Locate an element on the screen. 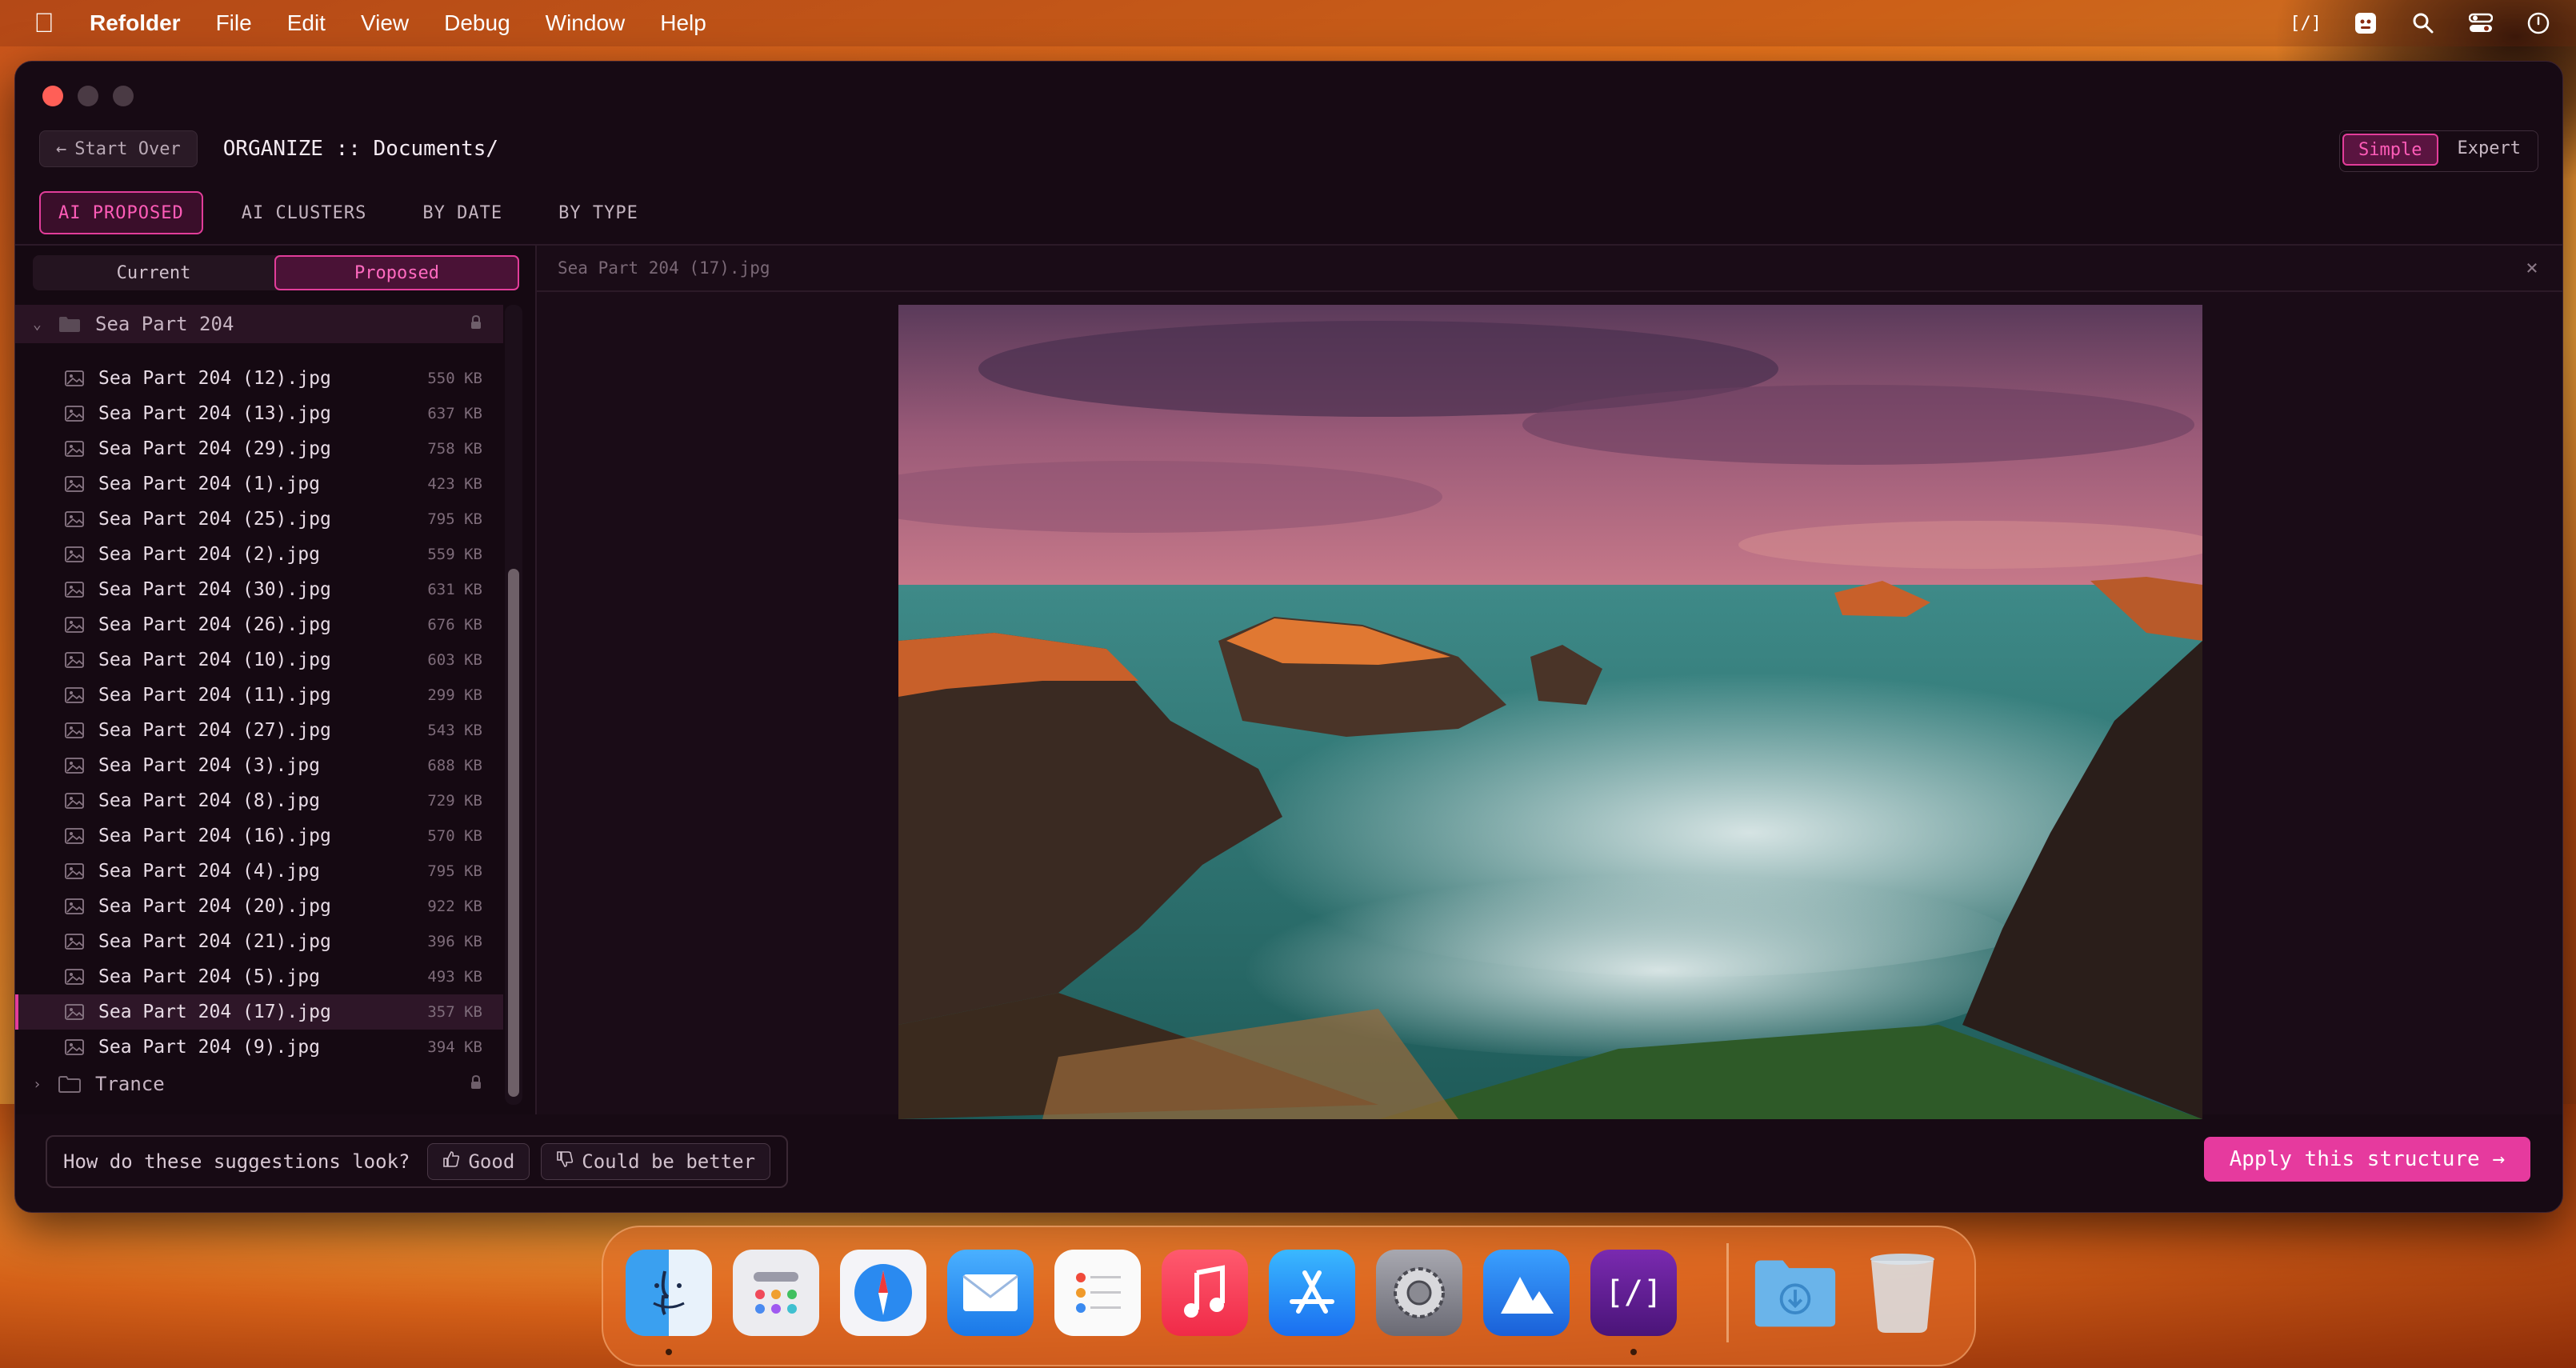  file-row: Sea Part 204 (20).jpg 922 KB is located at coordinates (259, 906).